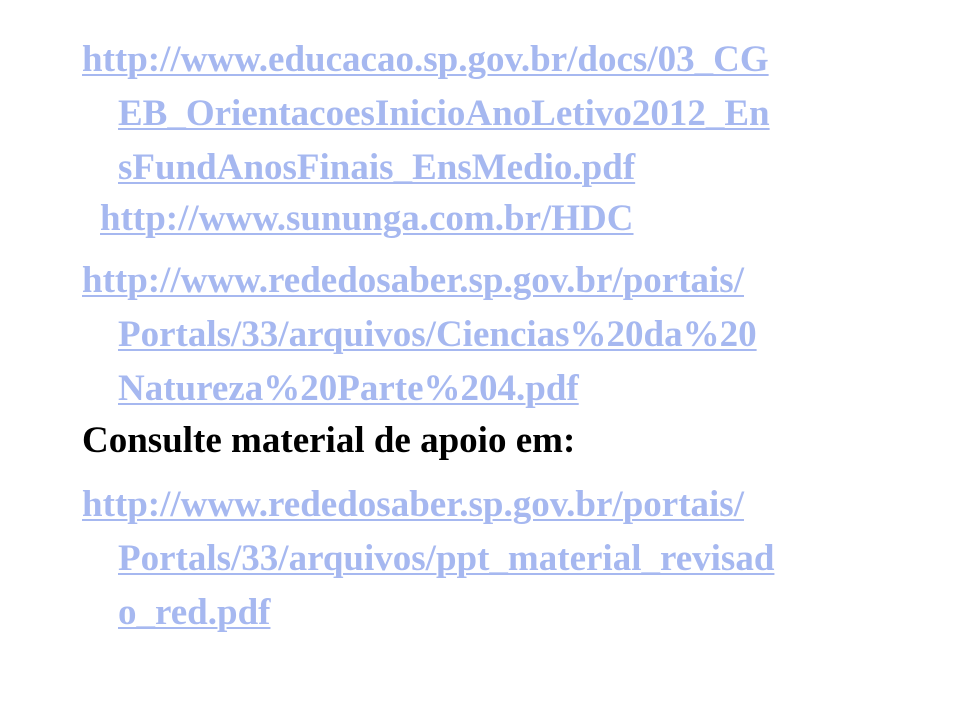  Describe the element at coordinates (348, 388) in the screenshot. I see `link-line: Natureza%20Parte%204.pdf` at that location.